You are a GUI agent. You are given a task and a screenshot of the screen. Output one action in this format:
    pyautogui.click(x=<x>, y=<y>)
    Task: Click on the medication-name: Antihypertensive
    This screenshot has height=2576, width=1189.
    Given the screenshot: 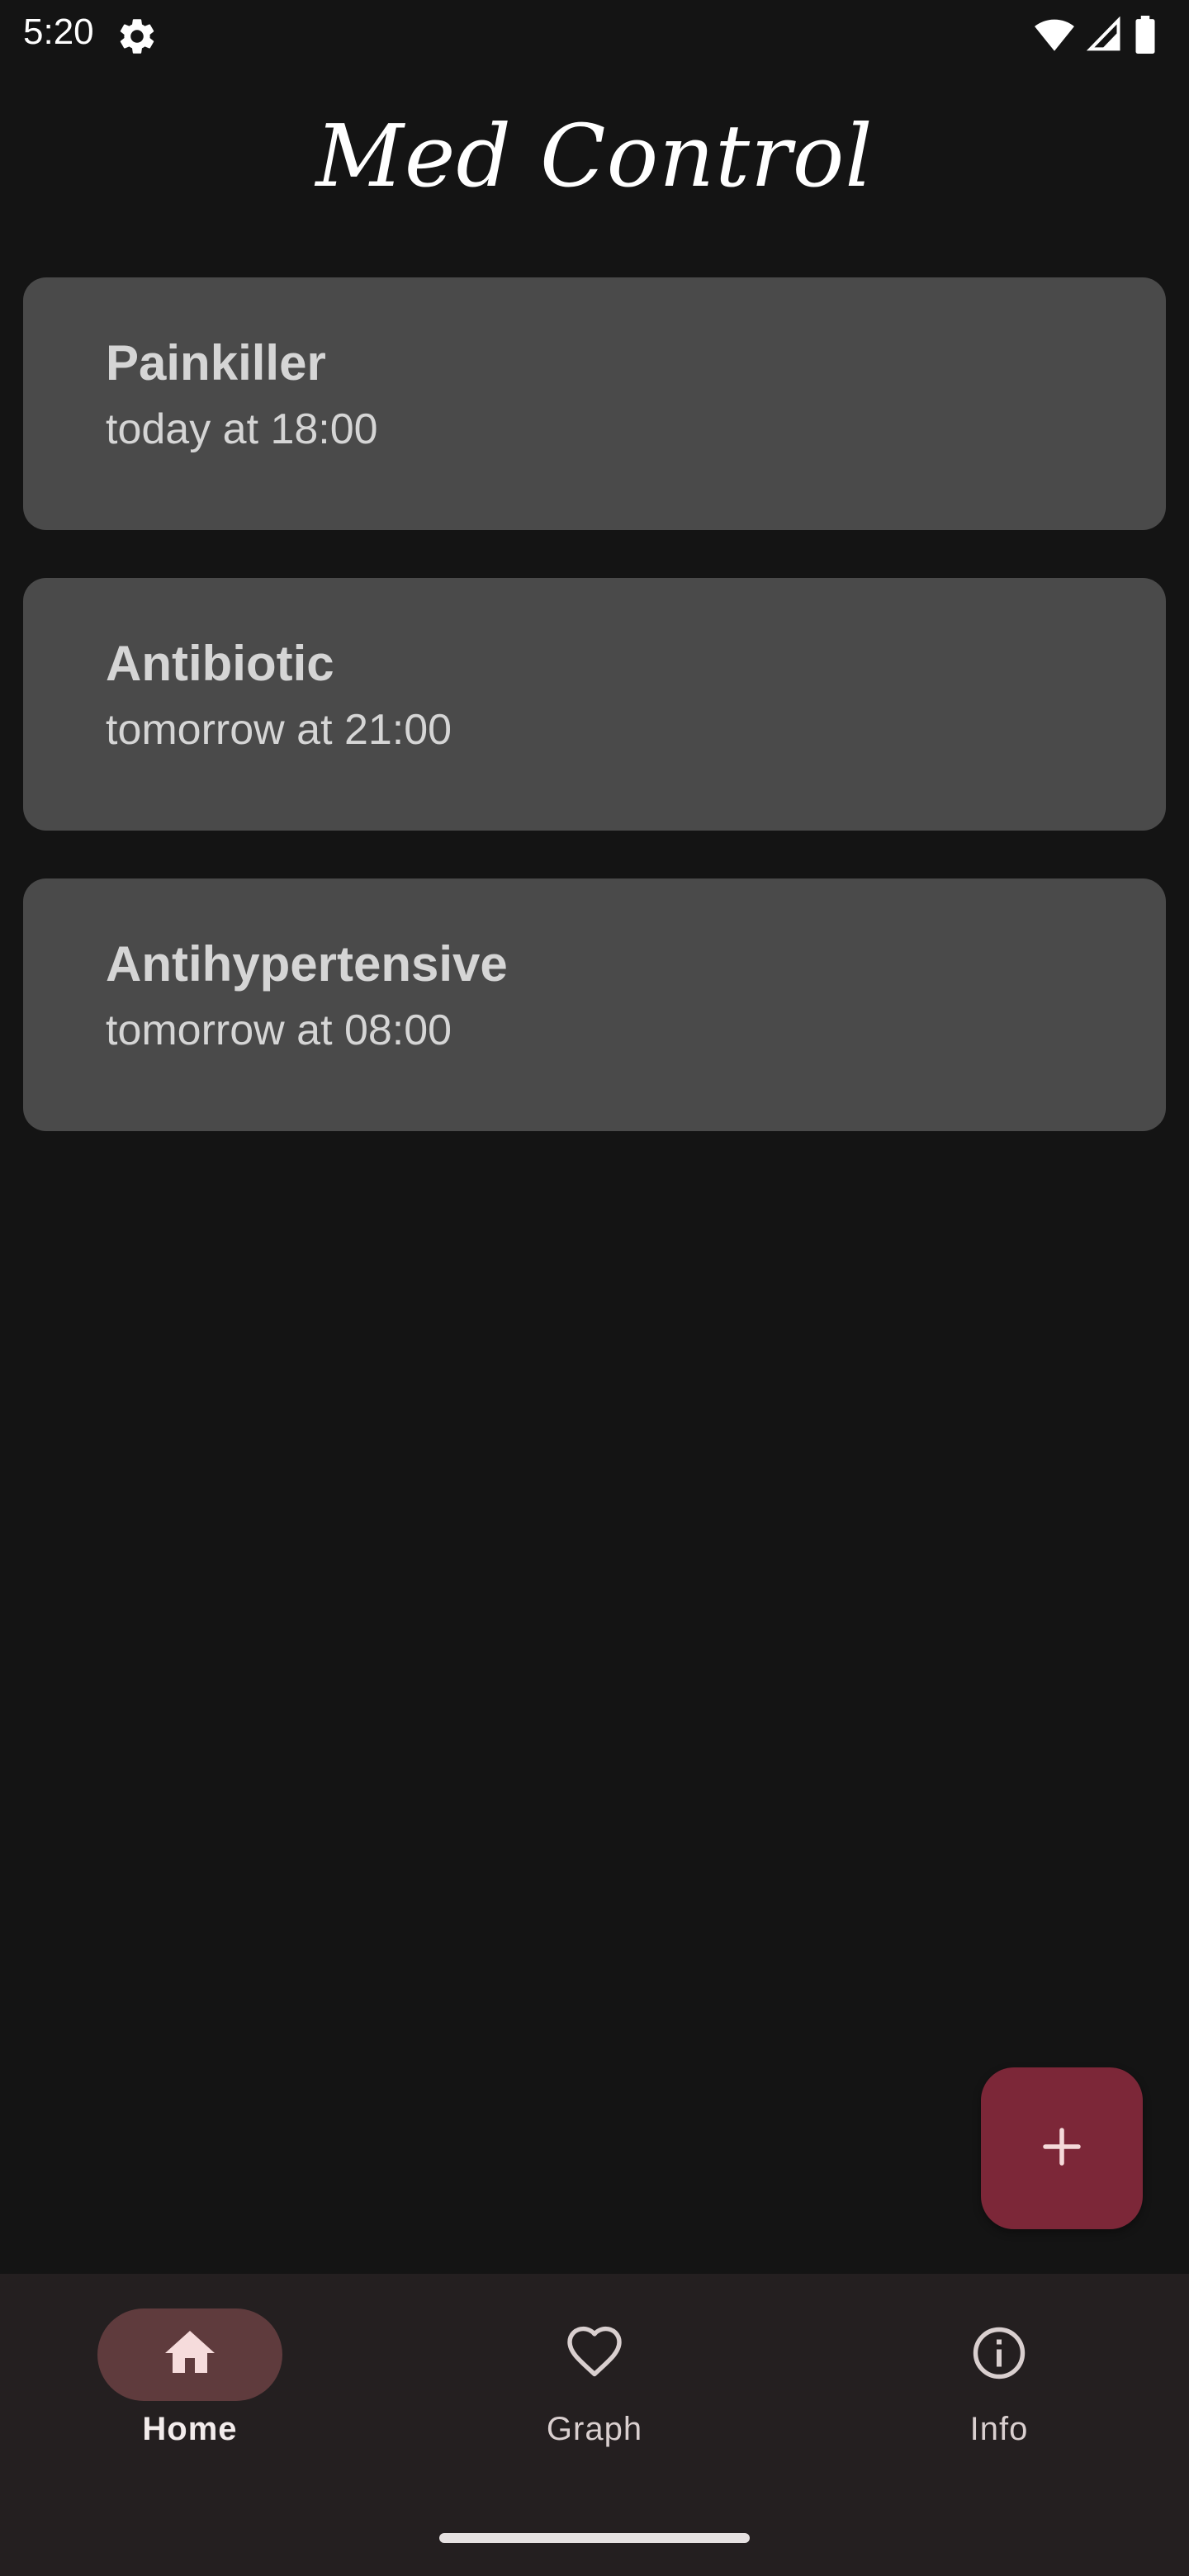 What is the action you would take?
    pyautogui.click(x=307, y=964)
    